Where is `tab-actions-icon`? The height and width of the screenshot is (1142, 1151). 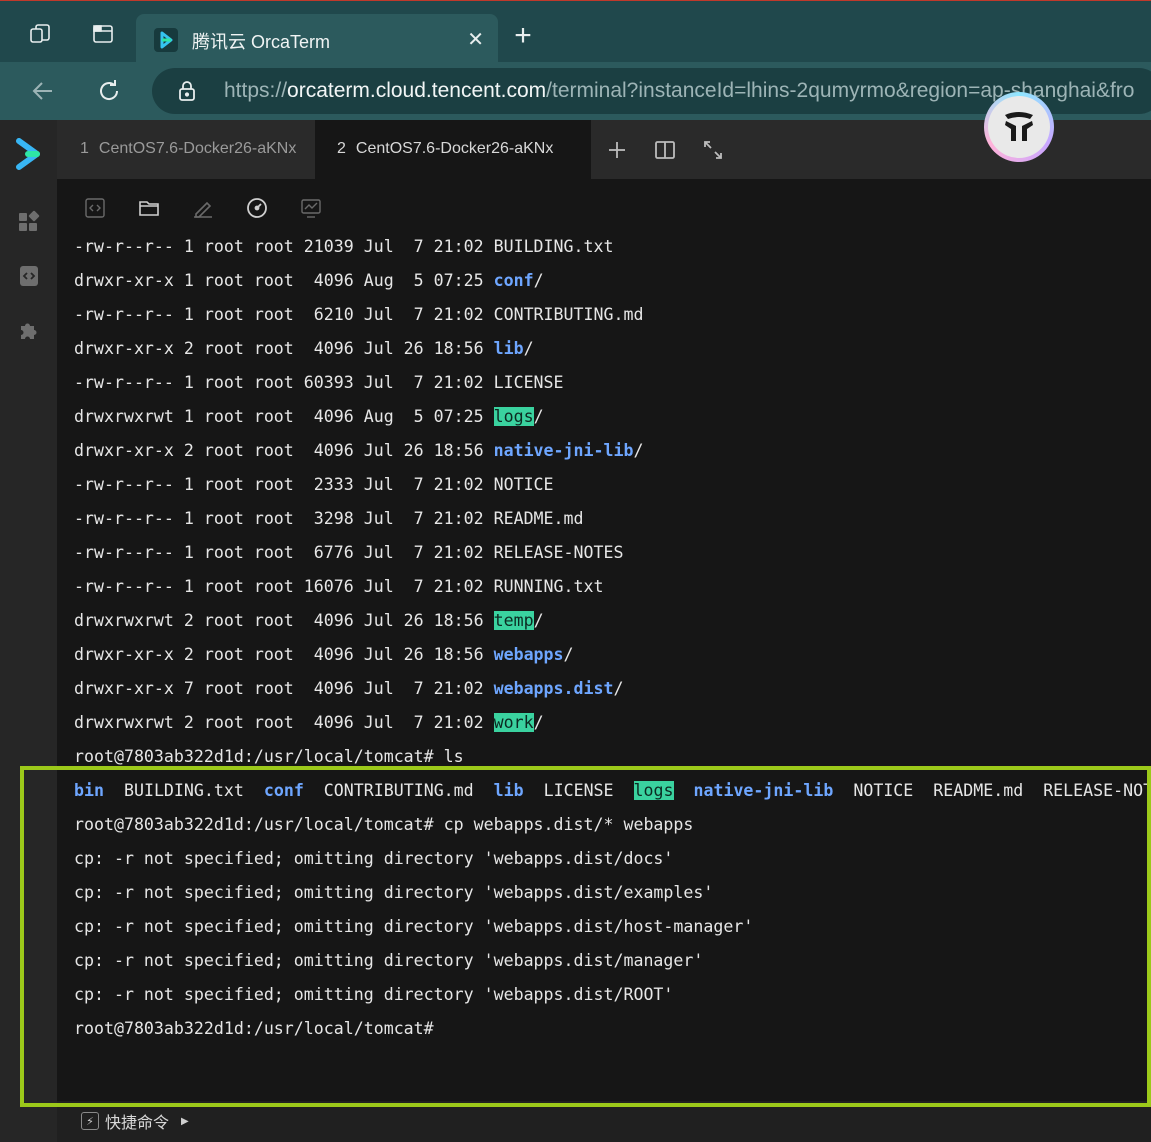
tab-actions-icon is located at coordinates (103, 34).